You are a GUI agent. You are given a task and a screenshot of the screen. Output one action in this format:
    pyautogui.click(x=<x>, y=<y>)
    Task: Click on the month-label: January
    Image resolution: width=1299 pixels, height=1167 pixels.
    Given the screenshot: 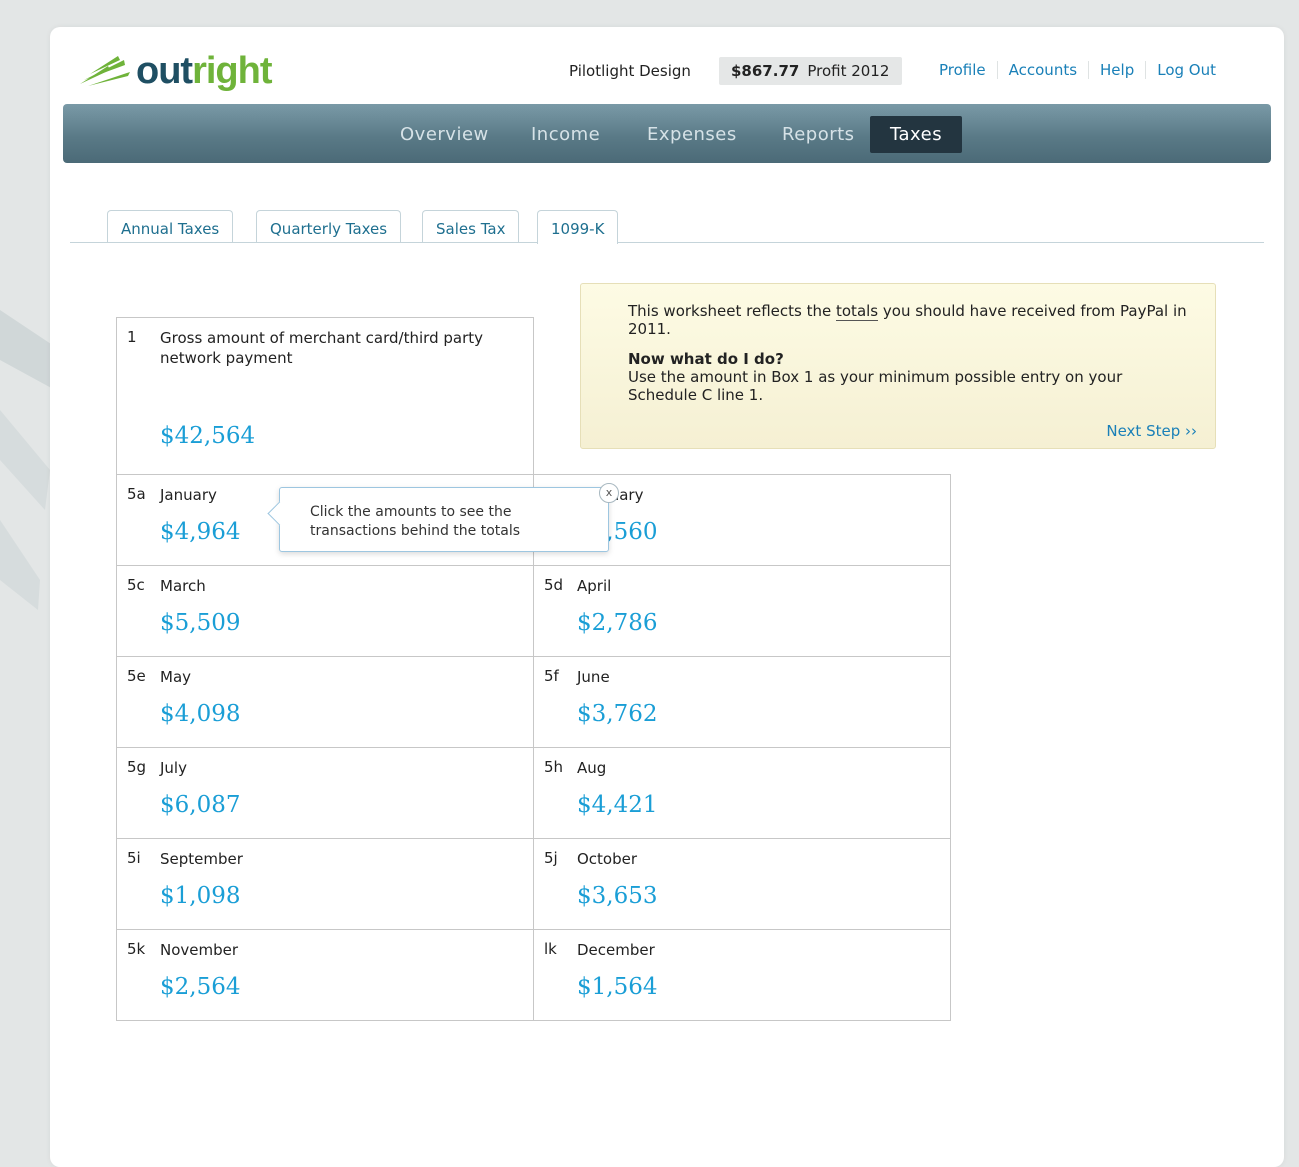 What is the action you would take?
    pyautogui.click(x=188, y=495)
    